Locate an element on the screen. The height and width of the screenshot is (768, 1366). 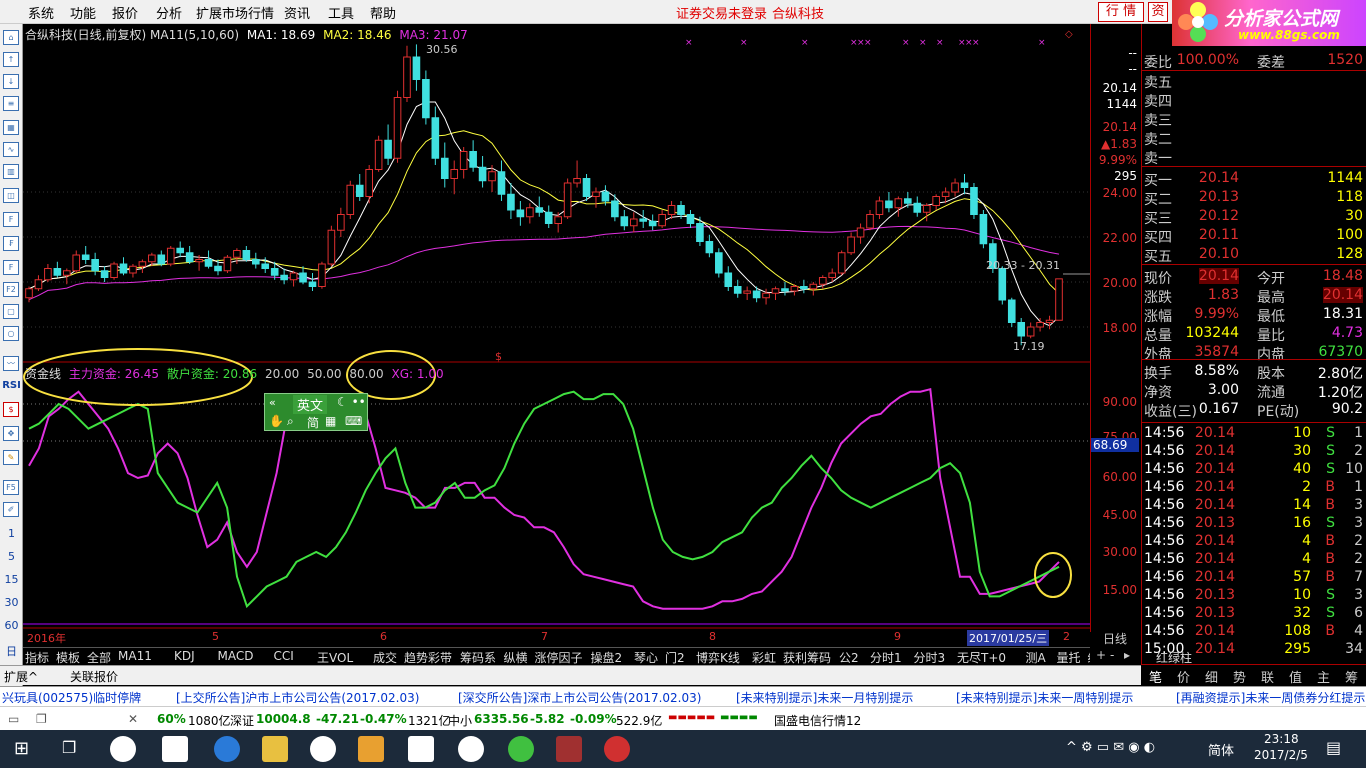
menu-quote: 报价 is located at coordinates (125, 12).